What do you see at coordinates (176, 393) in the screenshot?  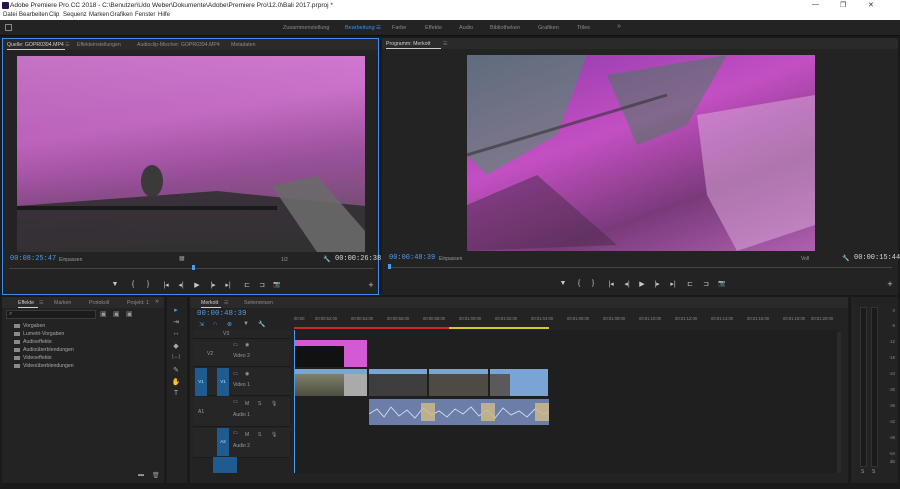 I see `type-tool-icon: T` at bounding box center [176, 393].